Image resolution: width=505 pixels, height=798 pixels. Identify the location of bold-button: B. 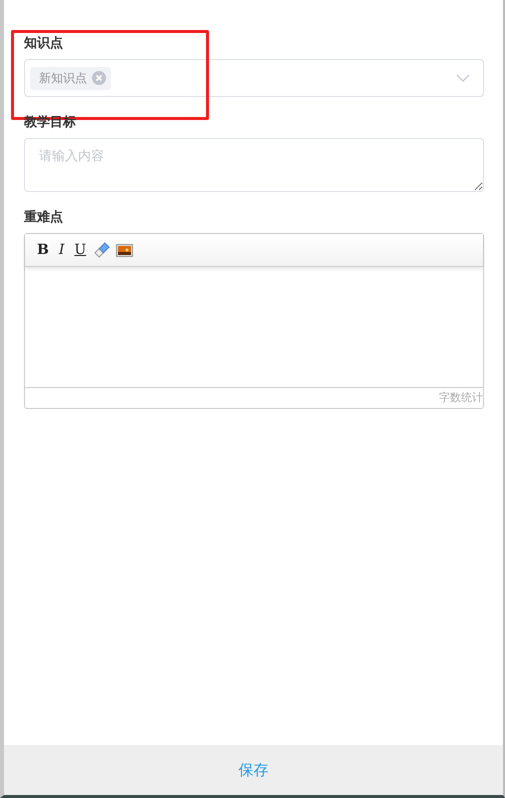
(43, 250).